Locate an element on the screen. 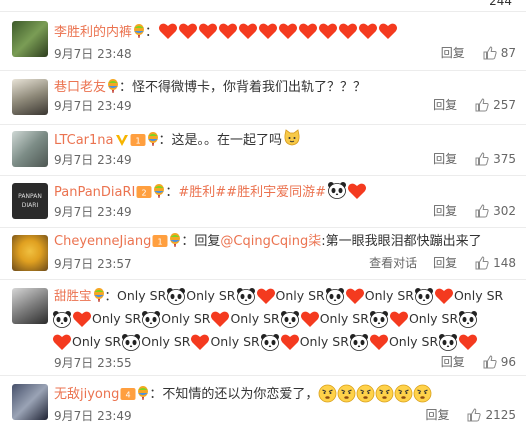 This screenshot has width=526, height=427. fan-badge-icon: 2 is located at coordinates (144, 195).